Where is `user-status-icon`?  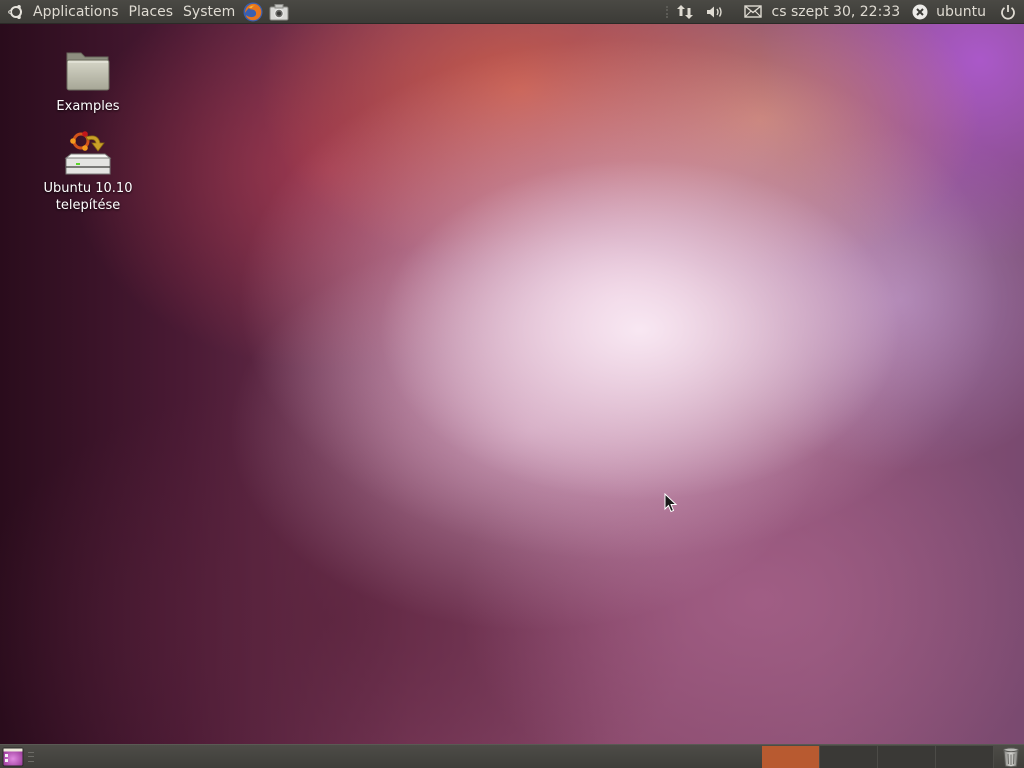 user-status-icon is located at coordinates (920, 11).